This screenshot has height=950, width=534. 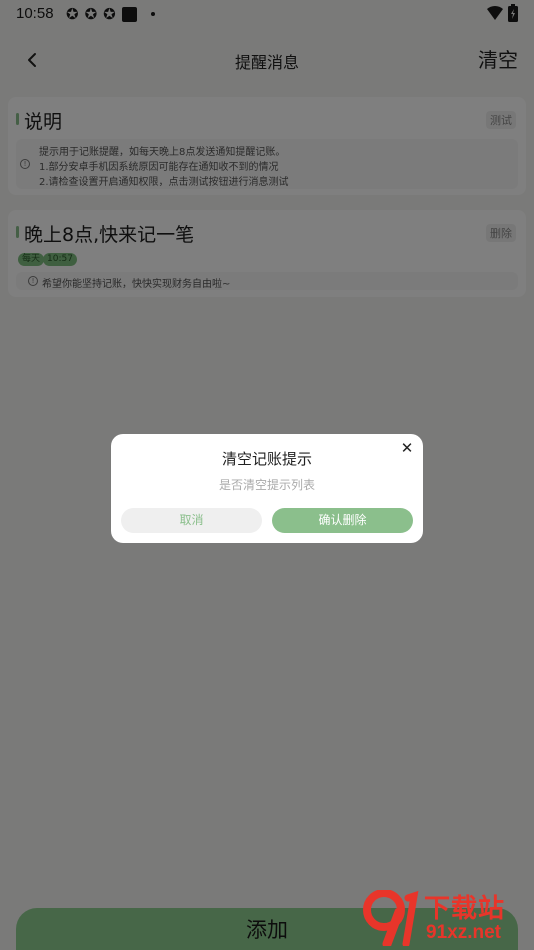 I want to click on confirm-delete-button: 确认删除, so click(x=342, y=520).